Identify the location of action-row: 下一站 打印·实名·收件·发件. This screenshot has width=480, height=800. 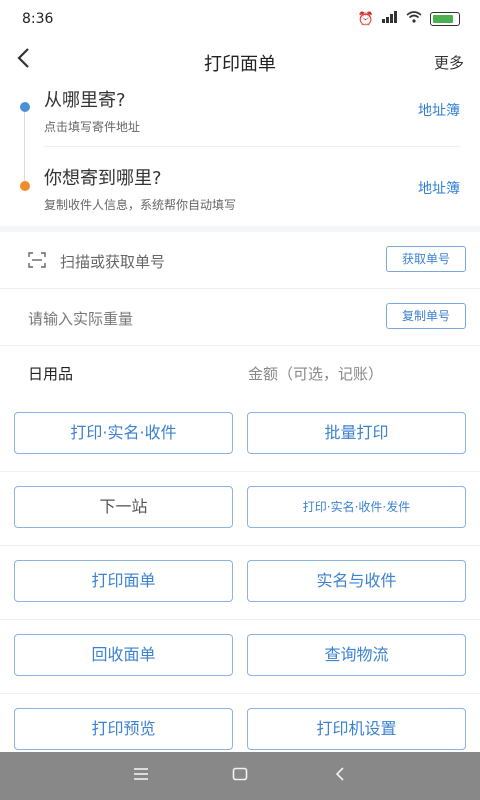
(240, 509).